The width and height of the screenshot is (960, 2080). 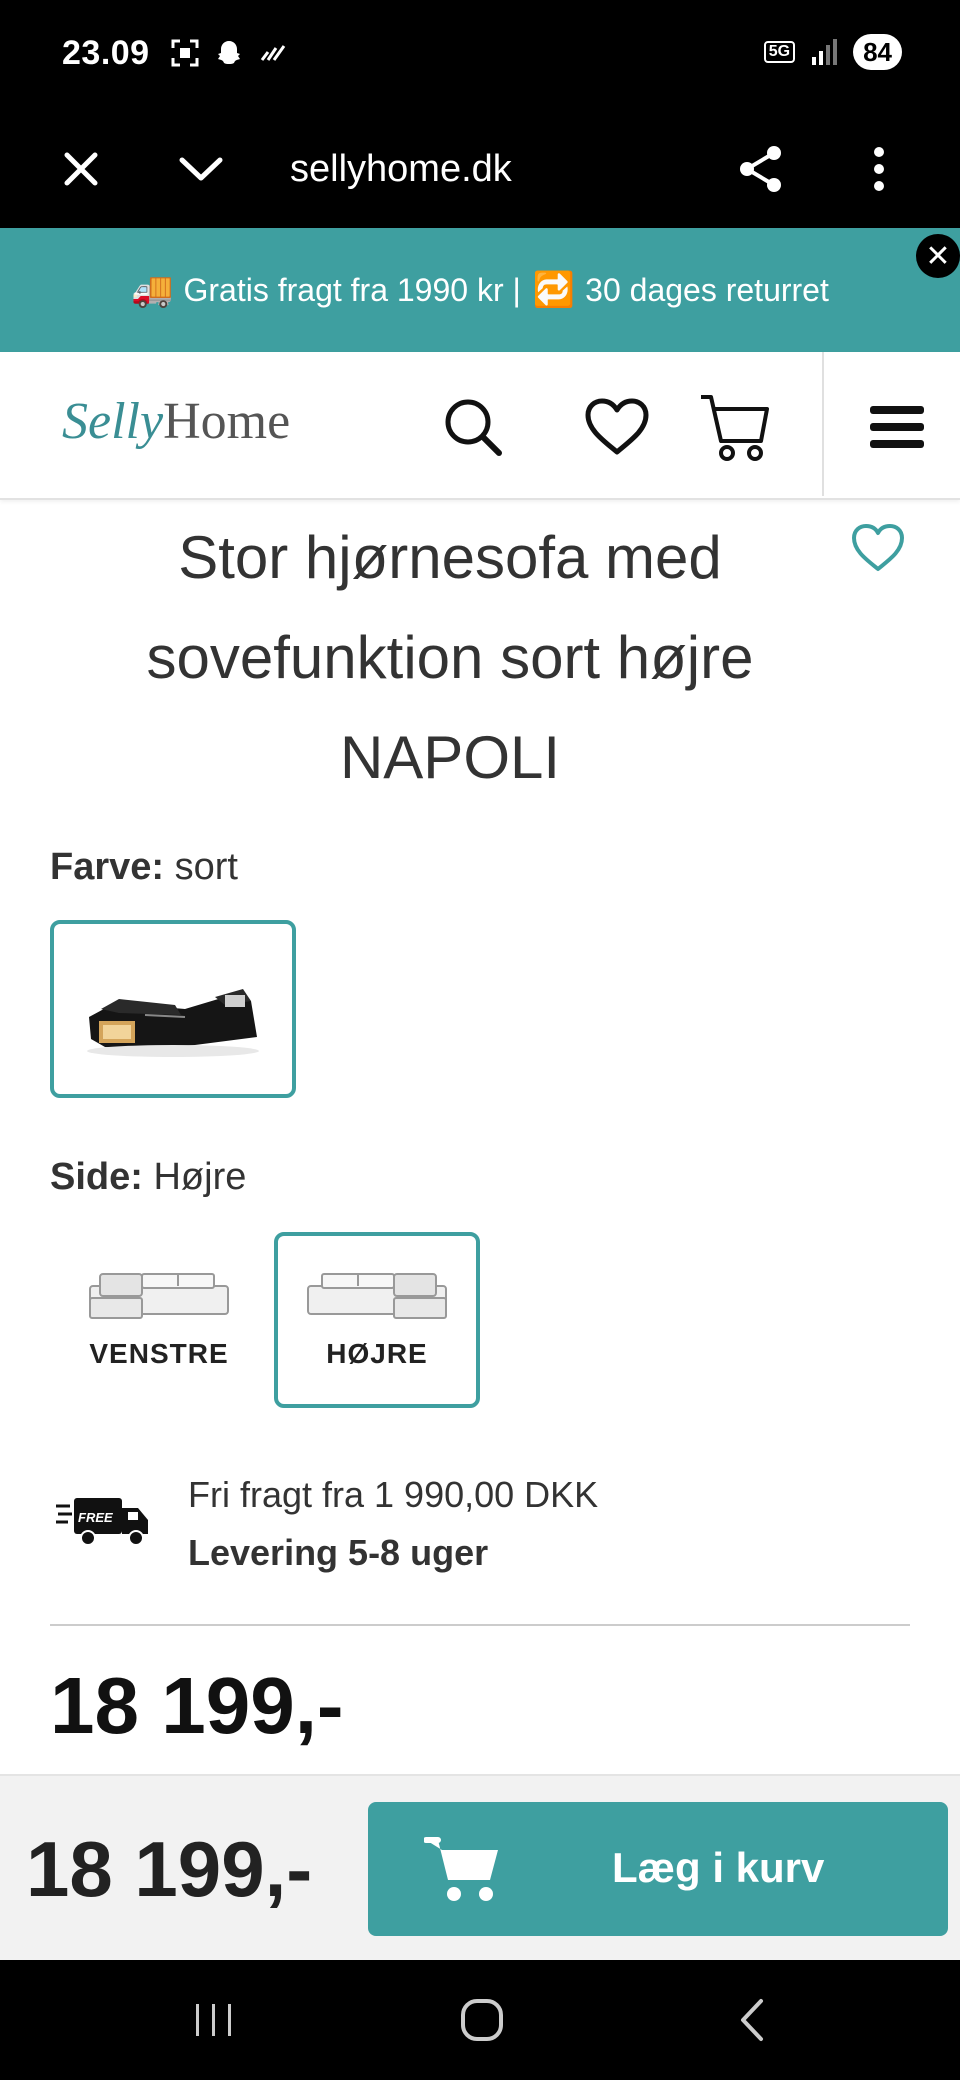 I want to click on free-badge: FREE, so click(x=95, y=1517).